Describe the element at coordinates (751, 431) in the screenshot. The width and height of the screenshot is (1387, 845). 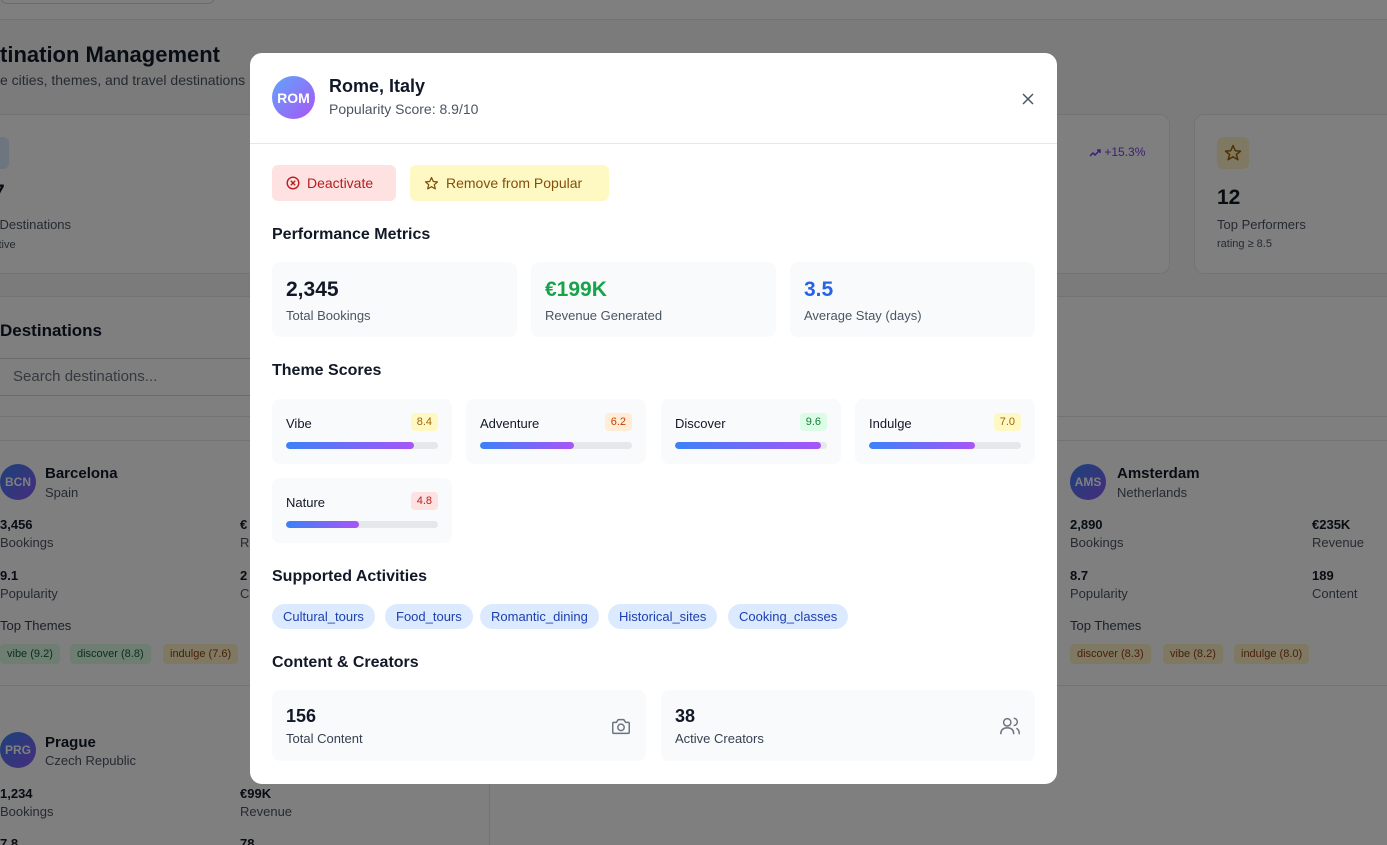
I see `theme-score-discover: Discover 9.6` at that location.